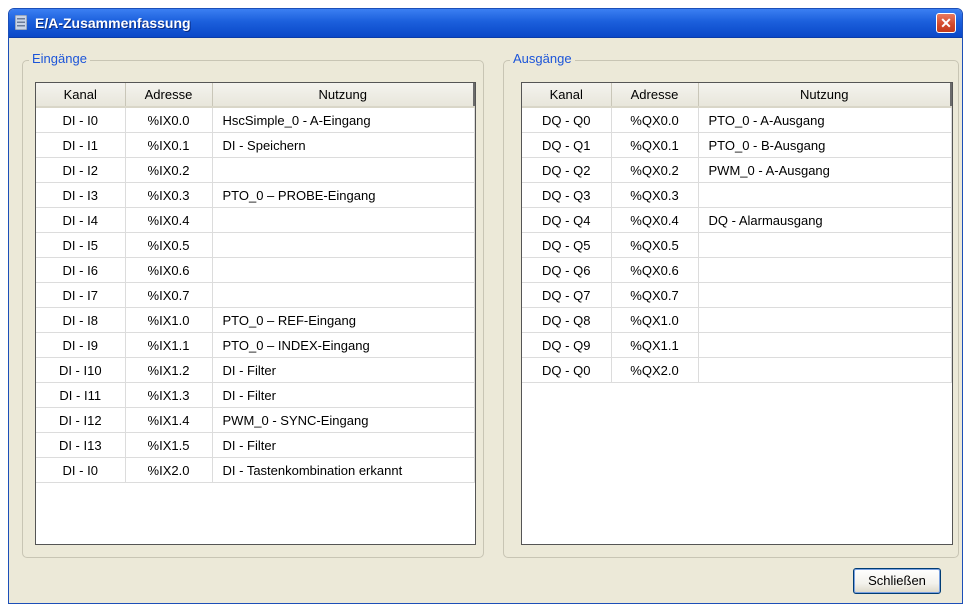  What do you see at coordinates (169, 170) in the screenshot?
I see `cell-adresse: %IX0.2` at bounding box center [169, 170].